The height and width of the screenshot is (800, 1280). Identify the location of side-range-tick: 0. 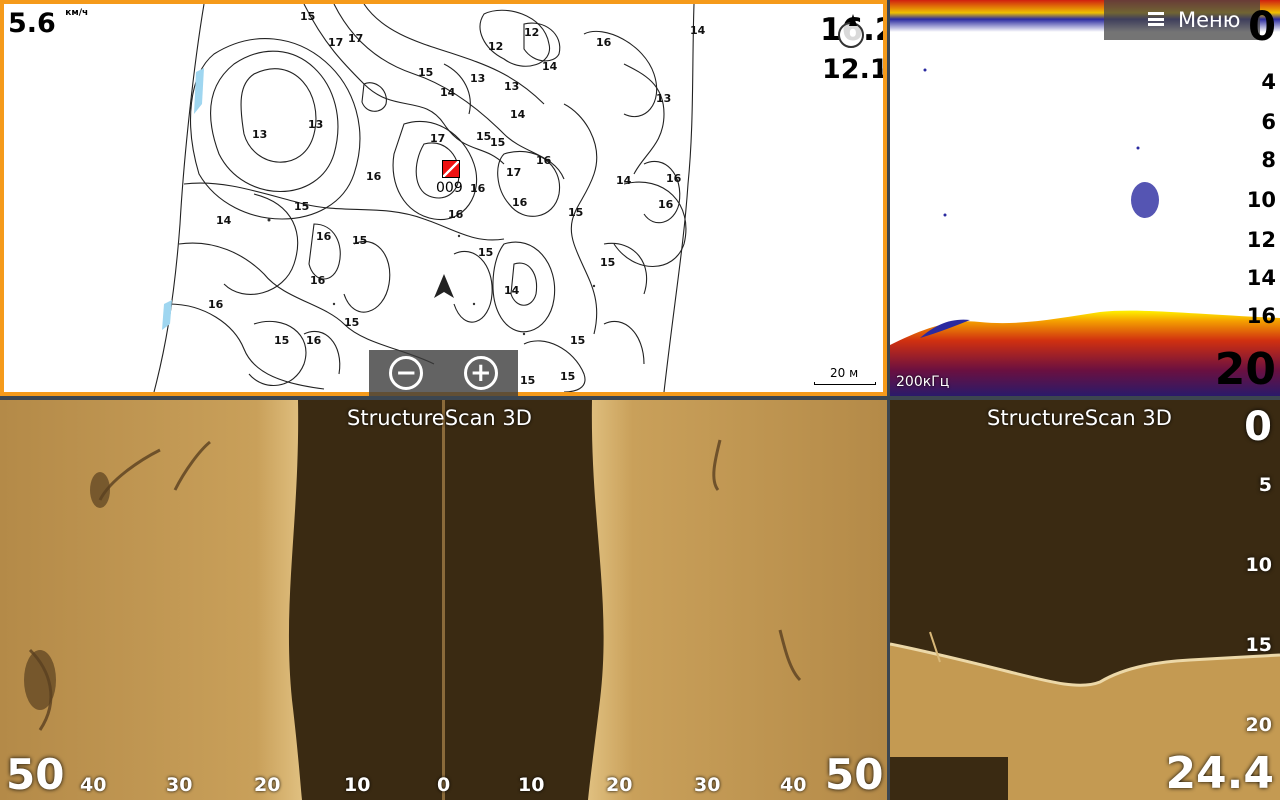
(444, 785).